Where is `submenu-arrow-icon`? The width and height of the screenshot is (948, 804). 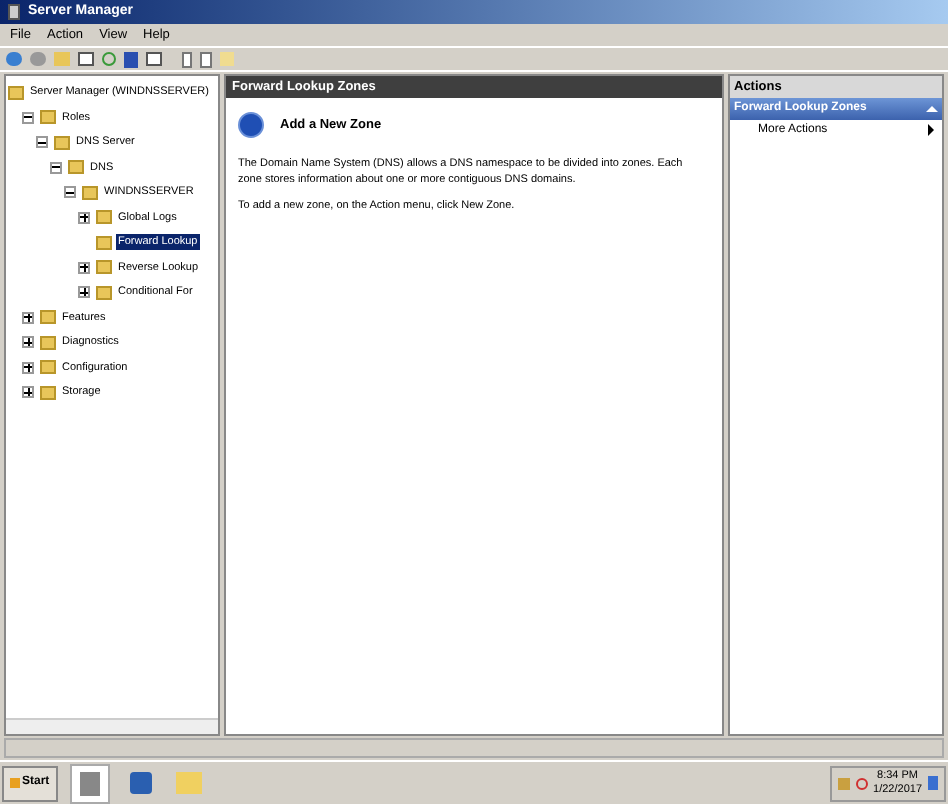 submenu-arrow-icon is located at coordinates (931, 130).